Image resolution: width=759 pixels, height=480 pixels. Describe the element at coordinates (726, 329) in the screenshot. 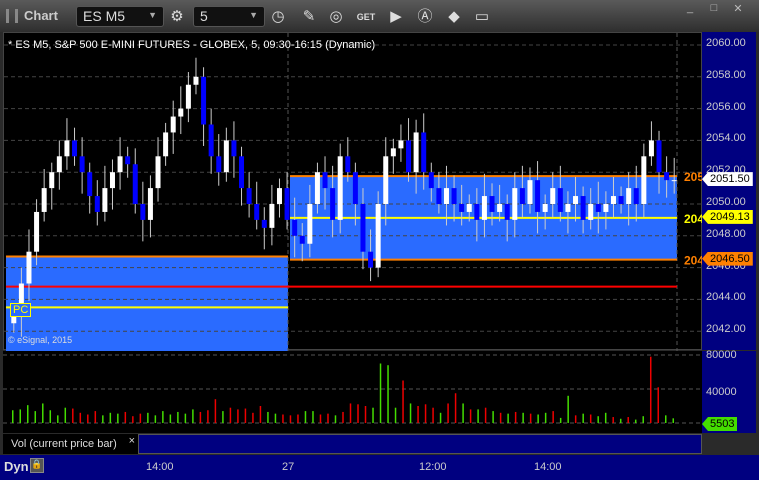

I see `price-tick: 2042.00` at that location.